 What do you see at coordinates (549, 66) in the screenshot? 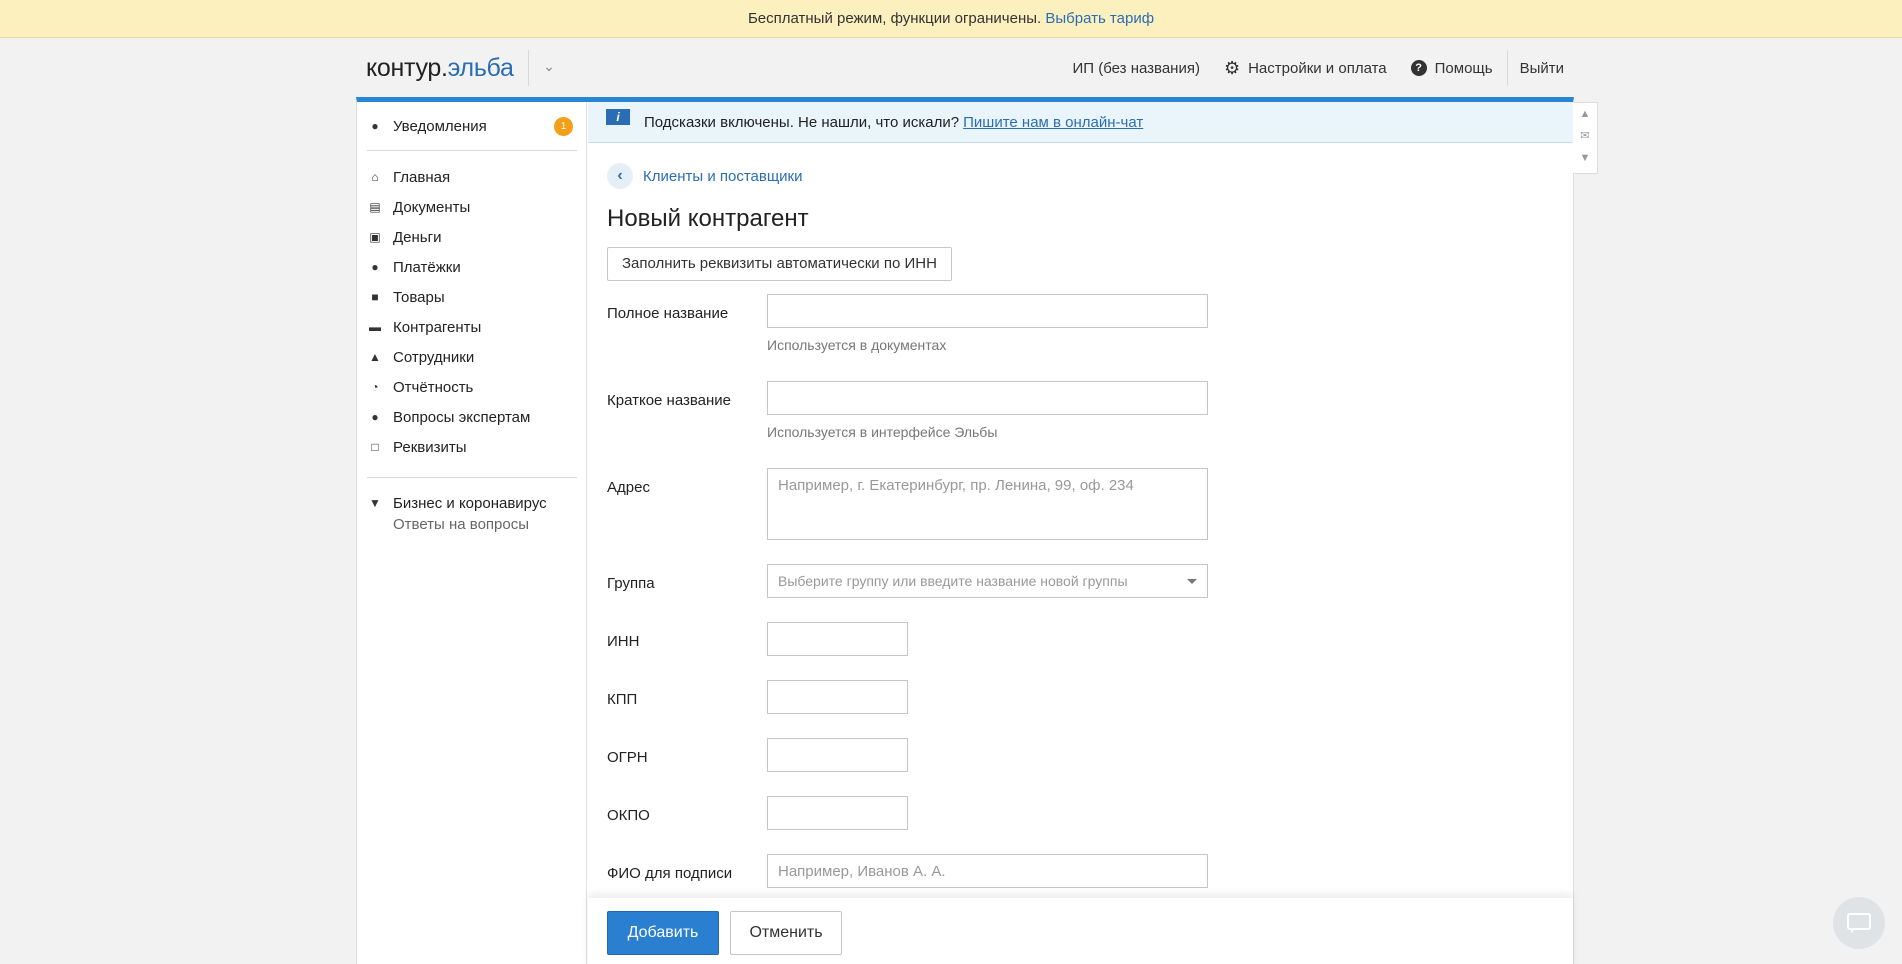
I see `chevron-down-icon: ⌄` at bounding box center [549, 66].